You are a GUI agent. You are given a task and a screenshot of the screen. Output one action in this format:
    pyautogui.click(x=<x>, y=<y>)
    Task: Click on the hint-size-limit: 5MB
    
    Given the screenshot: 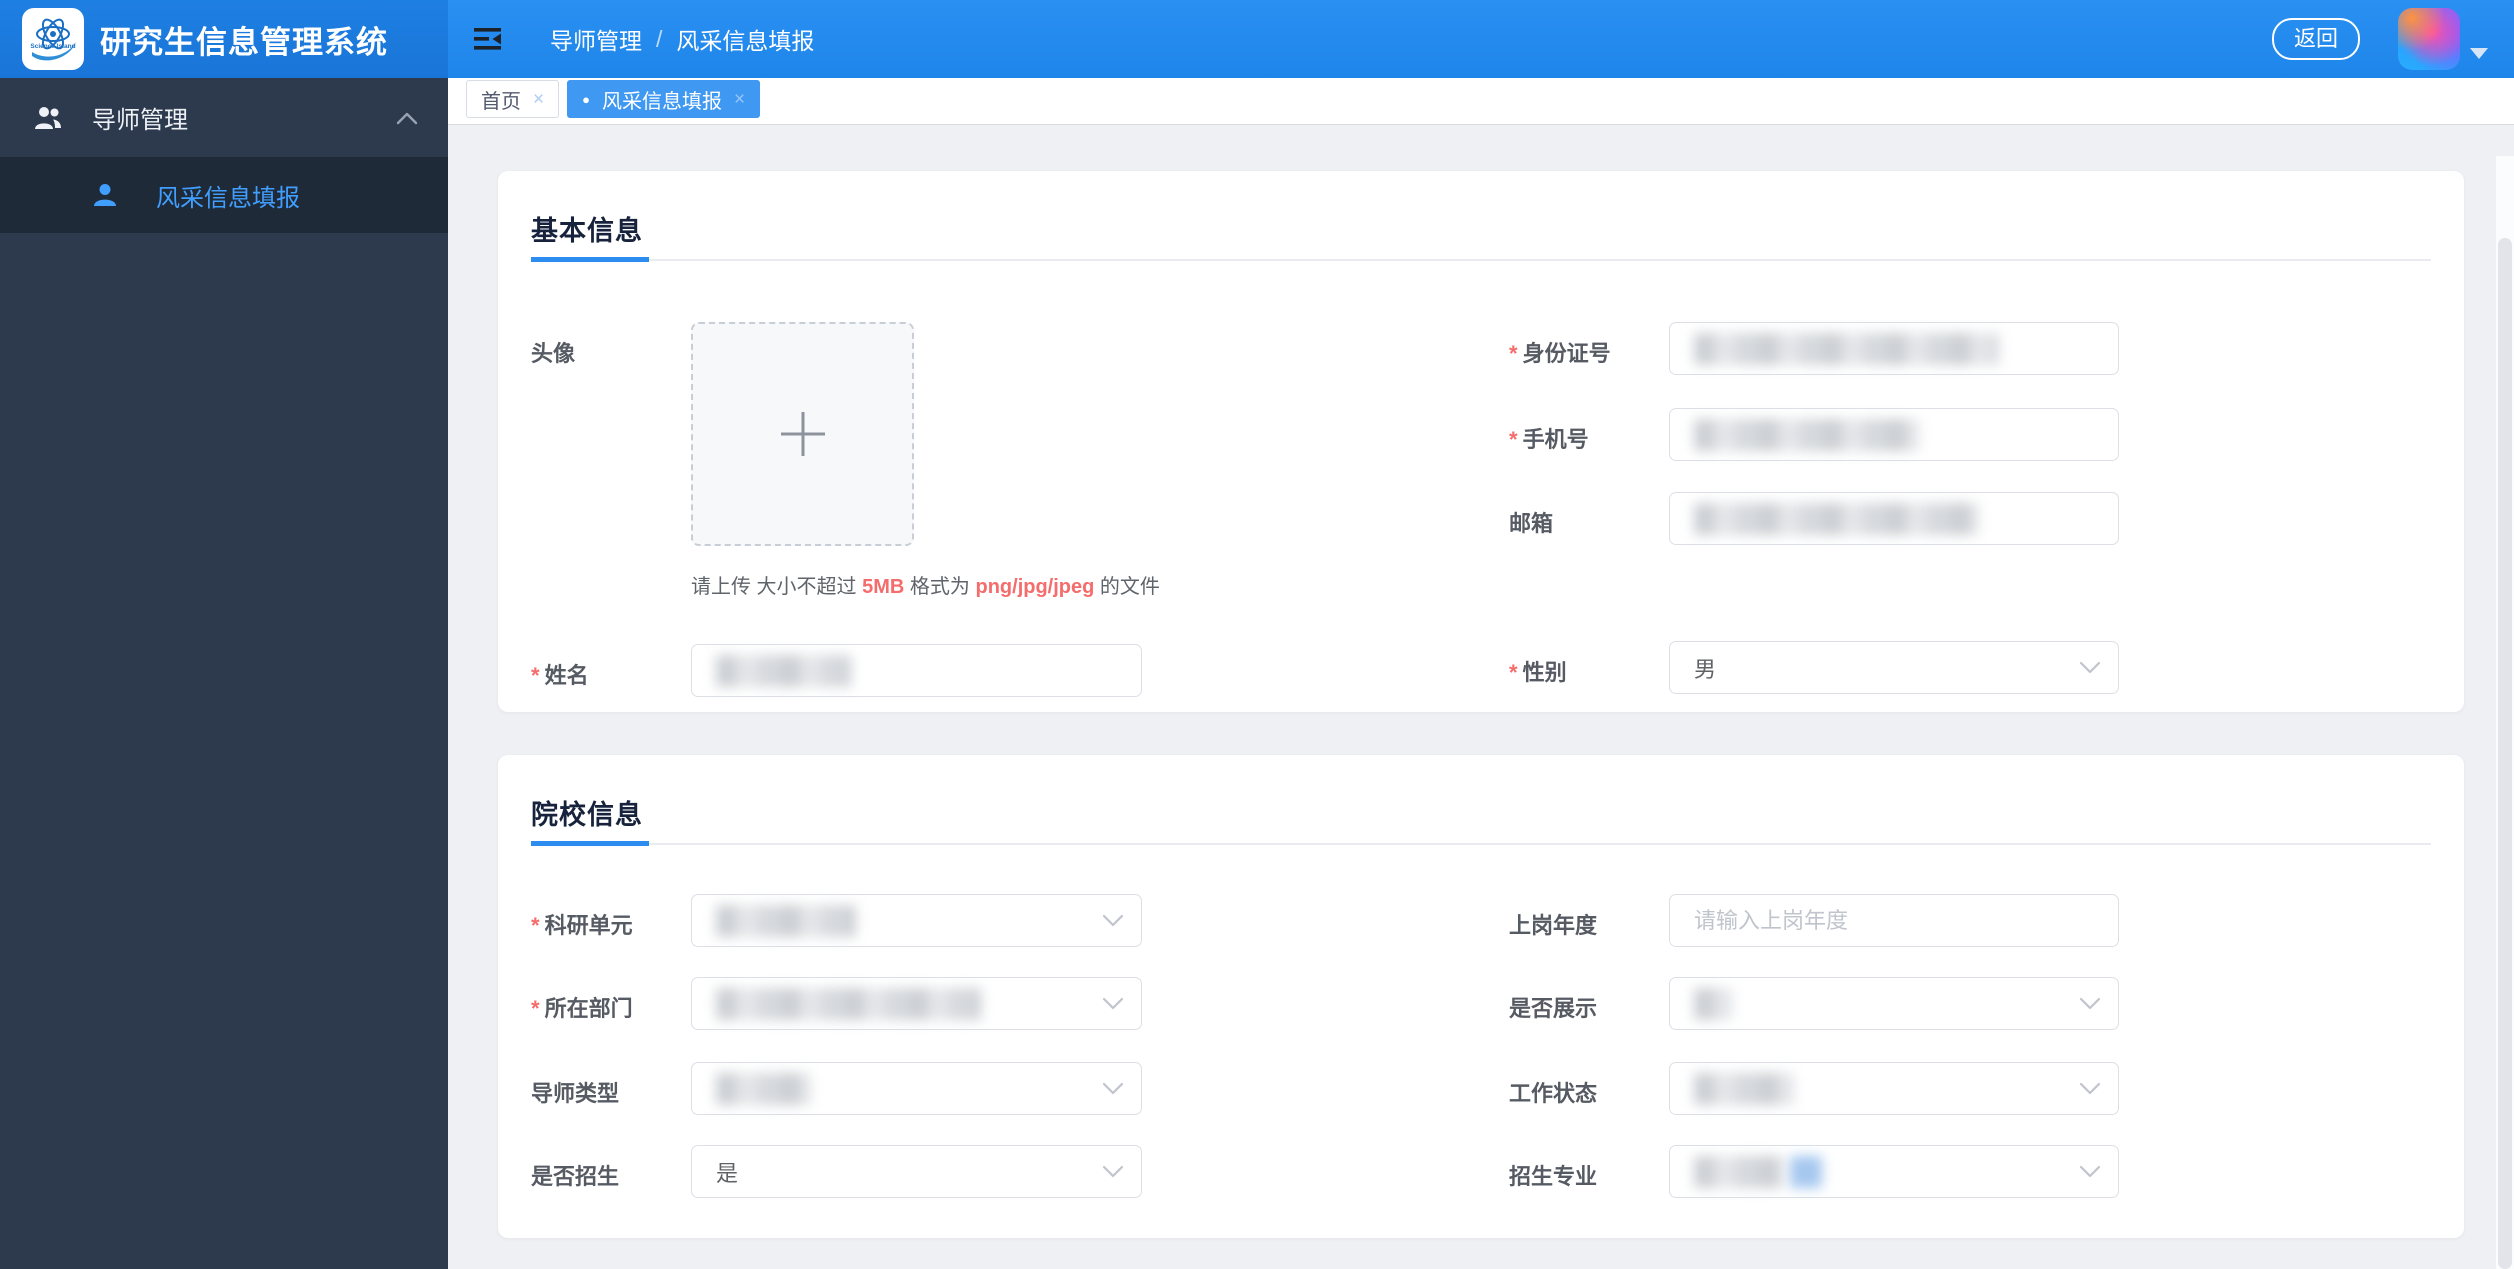 What is the action you would take?
    pyautogui.click(x=883, y=587)
    